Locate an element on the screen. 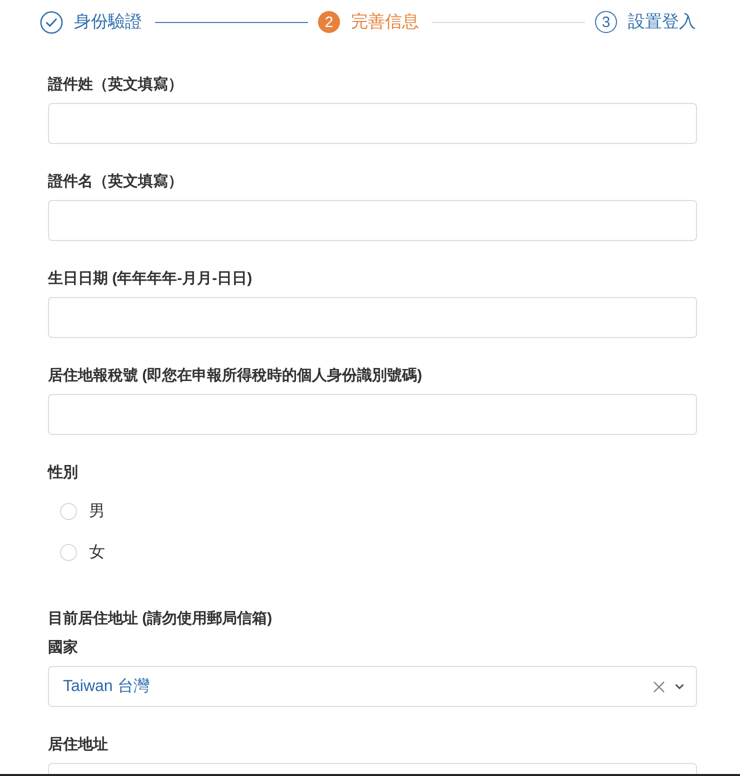 Image resolution: width=740 pixels, height=776 pixels. field-label: 證件名（英文填寫） is located at coordinates (115, 182).